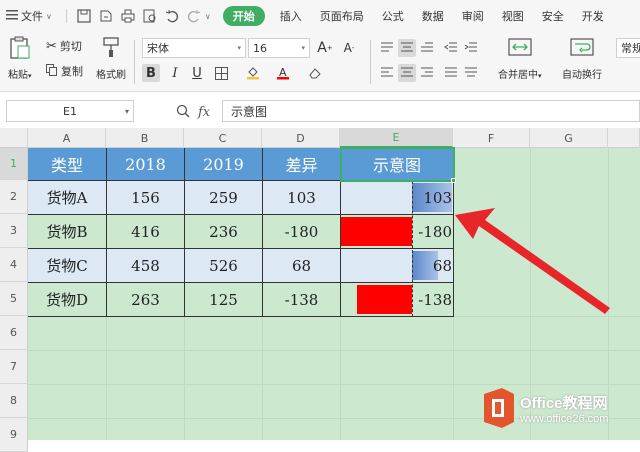 The image size is (640, 452). What do you see at coordinates (349, 48) in the screenshot?
I see `decrease-font-icon: A-` at bounding box center [349, 48].